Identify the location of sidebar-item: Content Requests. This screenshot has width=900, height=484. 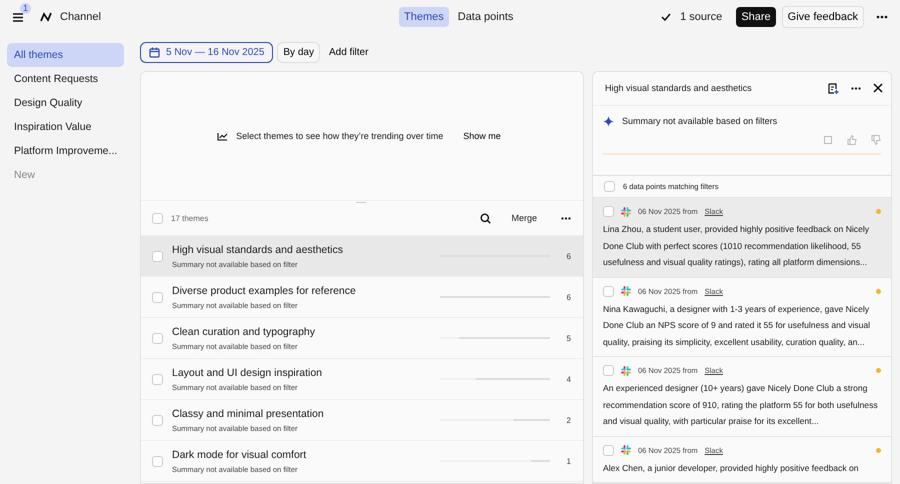
(65, 79).